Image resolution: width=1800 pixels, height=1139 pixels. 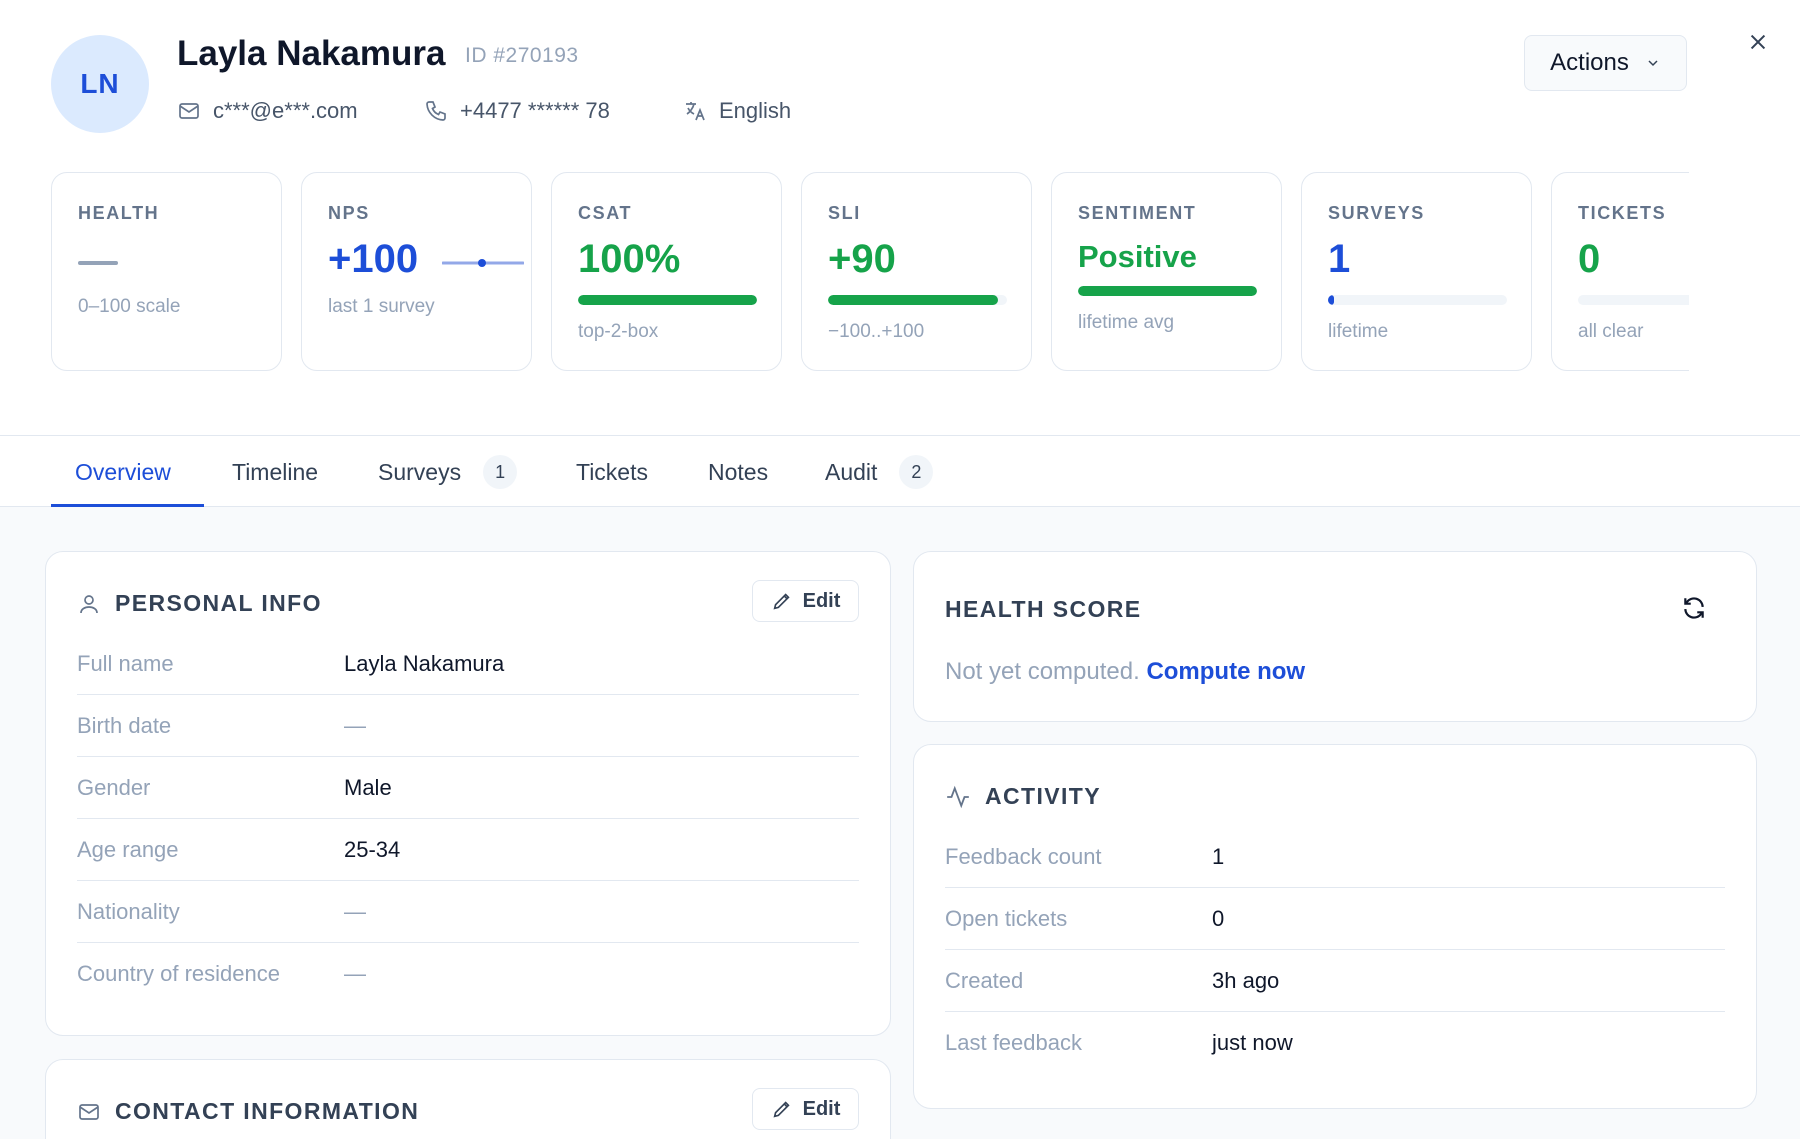 What do you see at coordinates (1633, 300) in the screenshot?
I see `tickets-bar` at bounding box center [1633, 300].